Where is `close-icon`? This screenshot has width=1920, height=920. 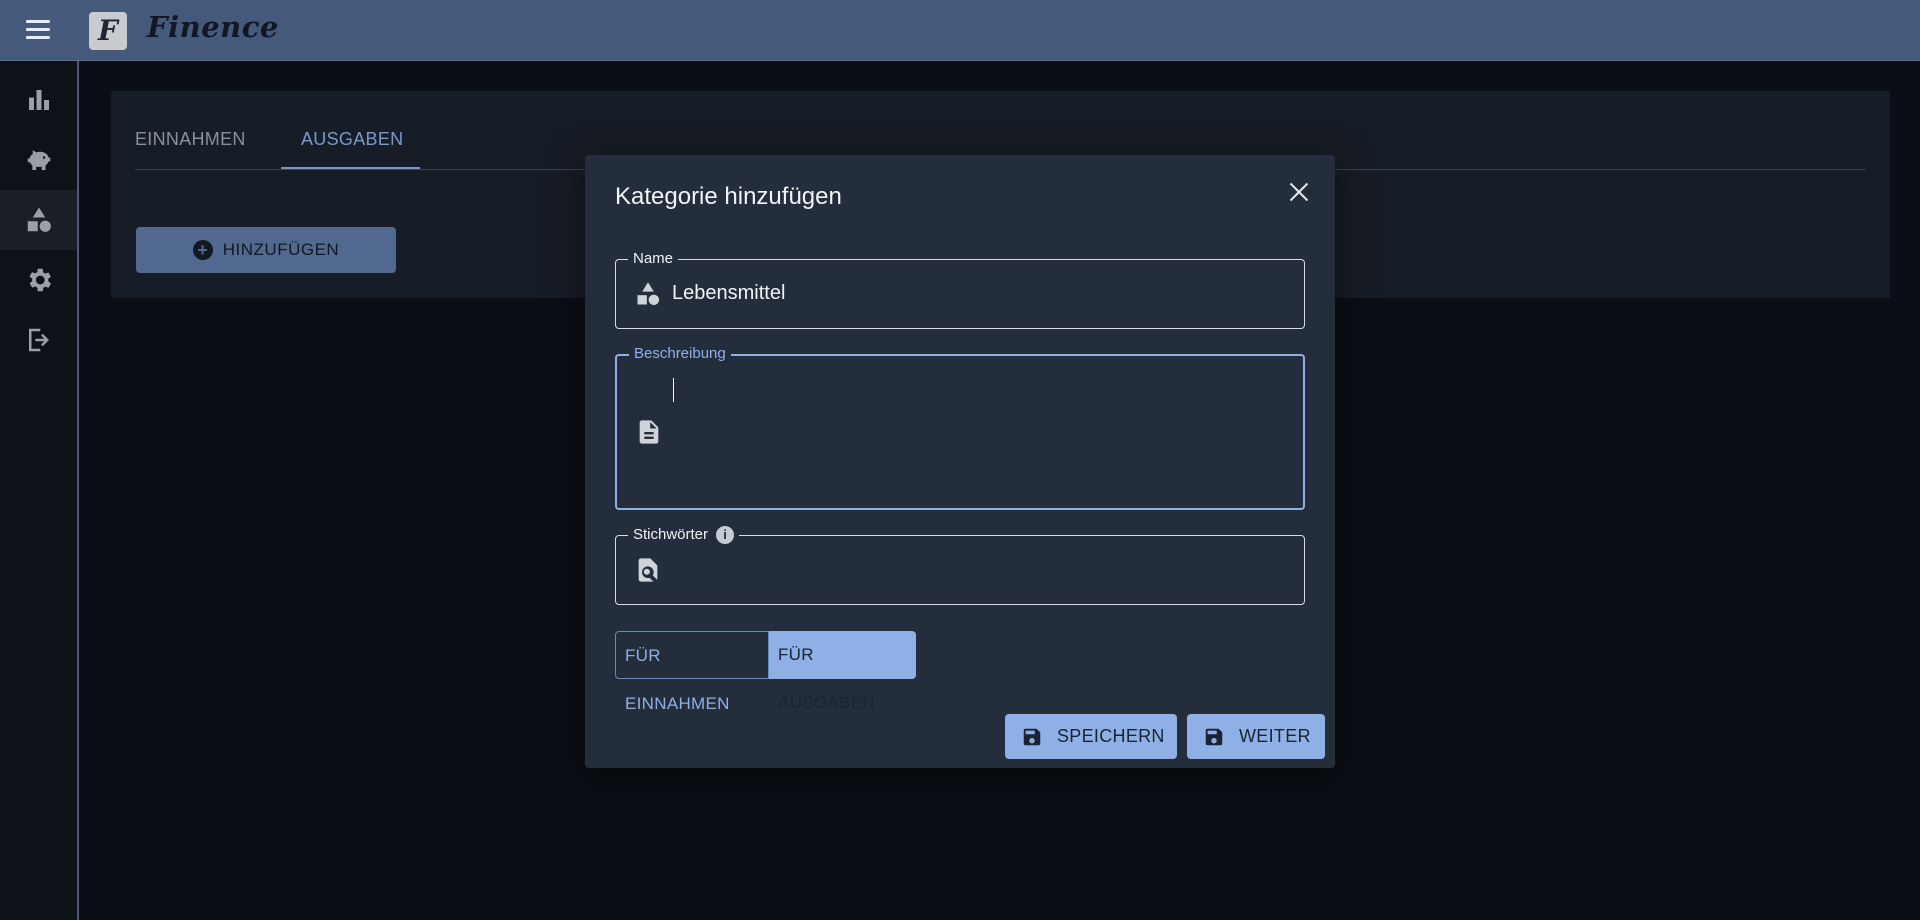
close-icon is located at coordinates (1299, 192).